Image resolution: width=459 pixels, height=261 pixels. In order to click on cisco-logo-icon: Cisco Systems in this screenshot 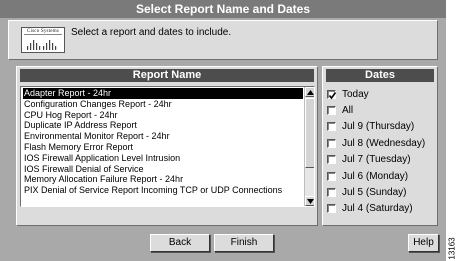, I will do `click(43, 40)`.